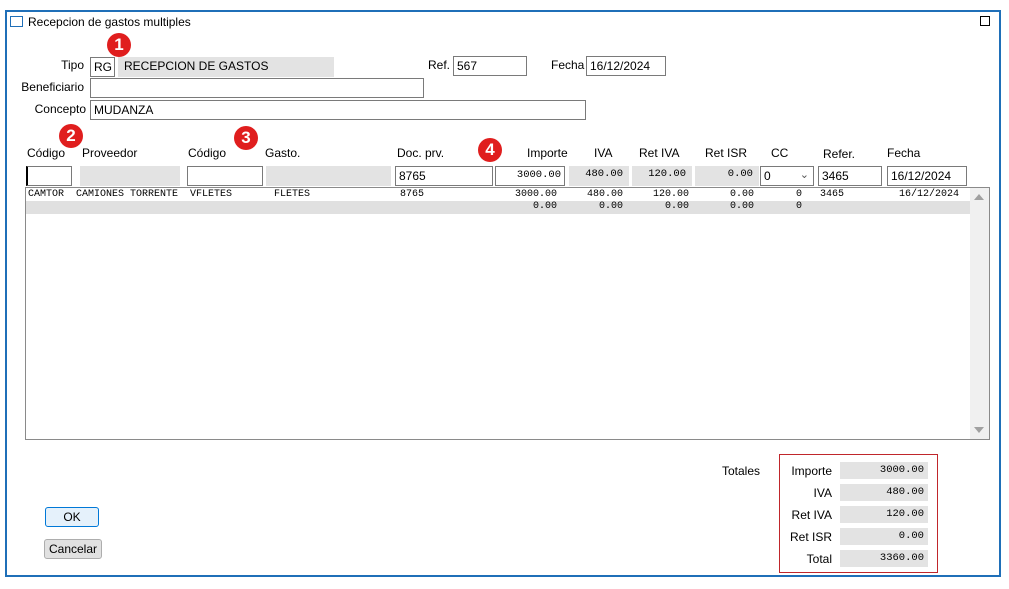 This screenshot has width=1009, height=589. Describe the element at coordinates (73, 549) in the screenshot. I see `cancel-button: Cancelar` at that location.